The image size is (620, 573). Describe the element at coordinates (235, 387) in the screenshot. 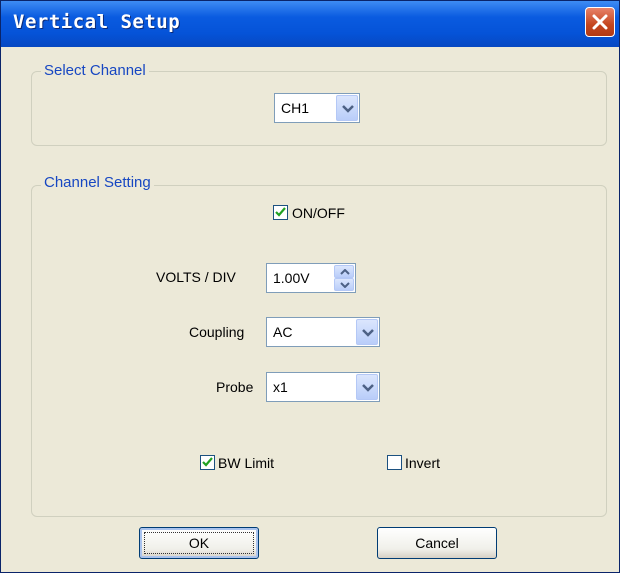

I see `probe-label: Probe` at that location.